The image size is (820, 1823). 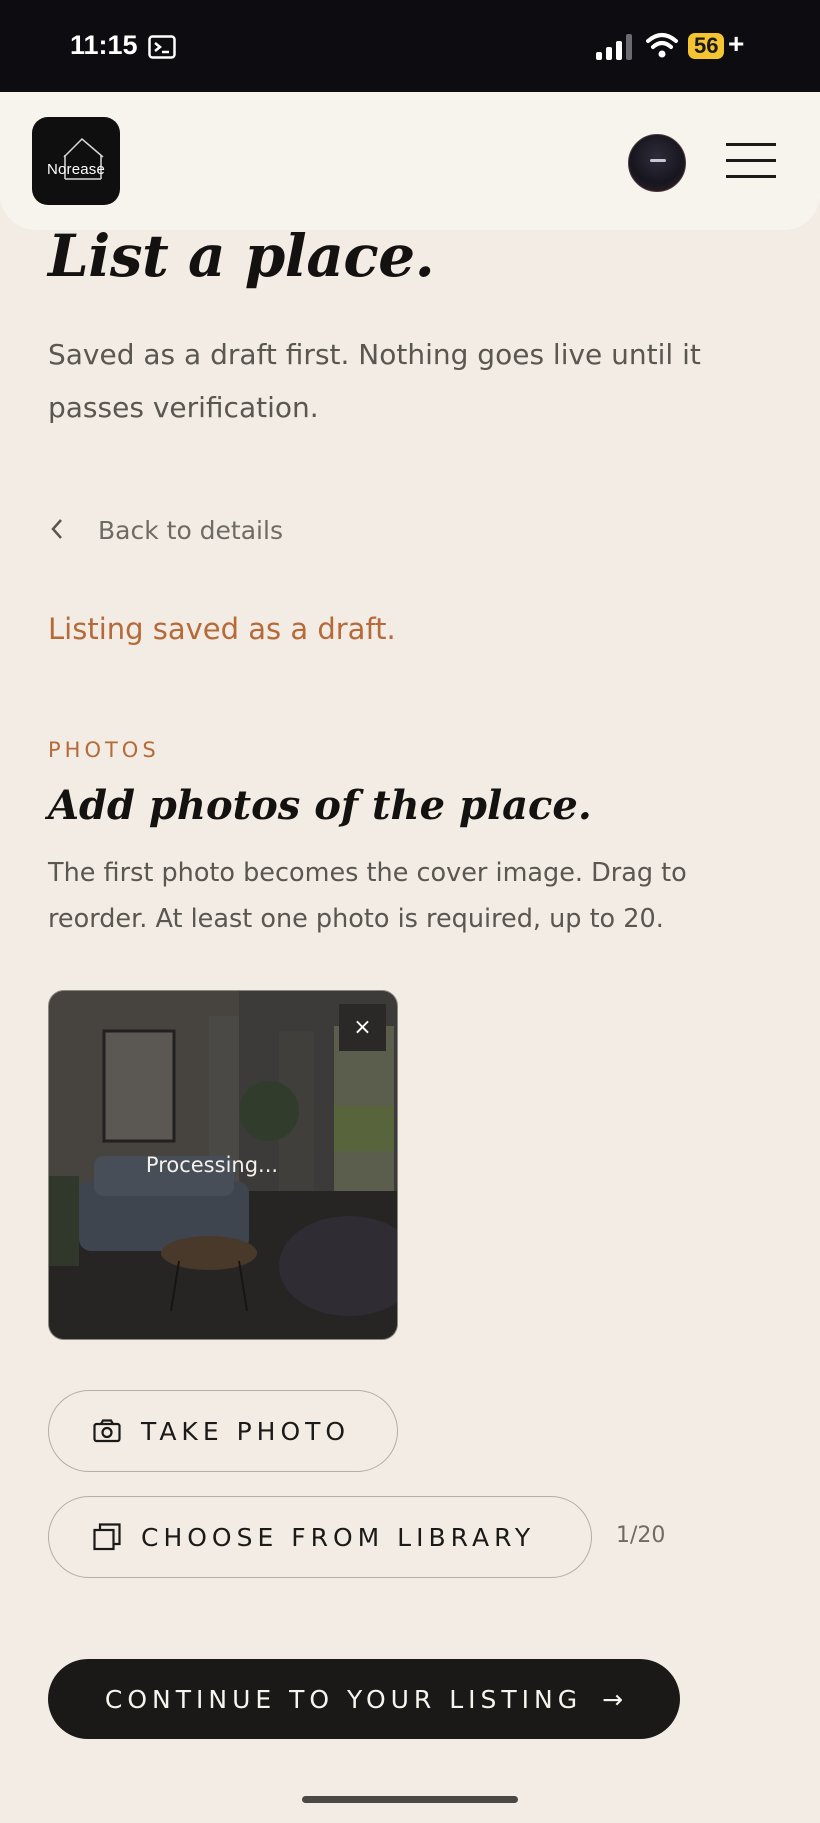 I want to click on section-title: Add photos of the place., so click(x=320, y=805).